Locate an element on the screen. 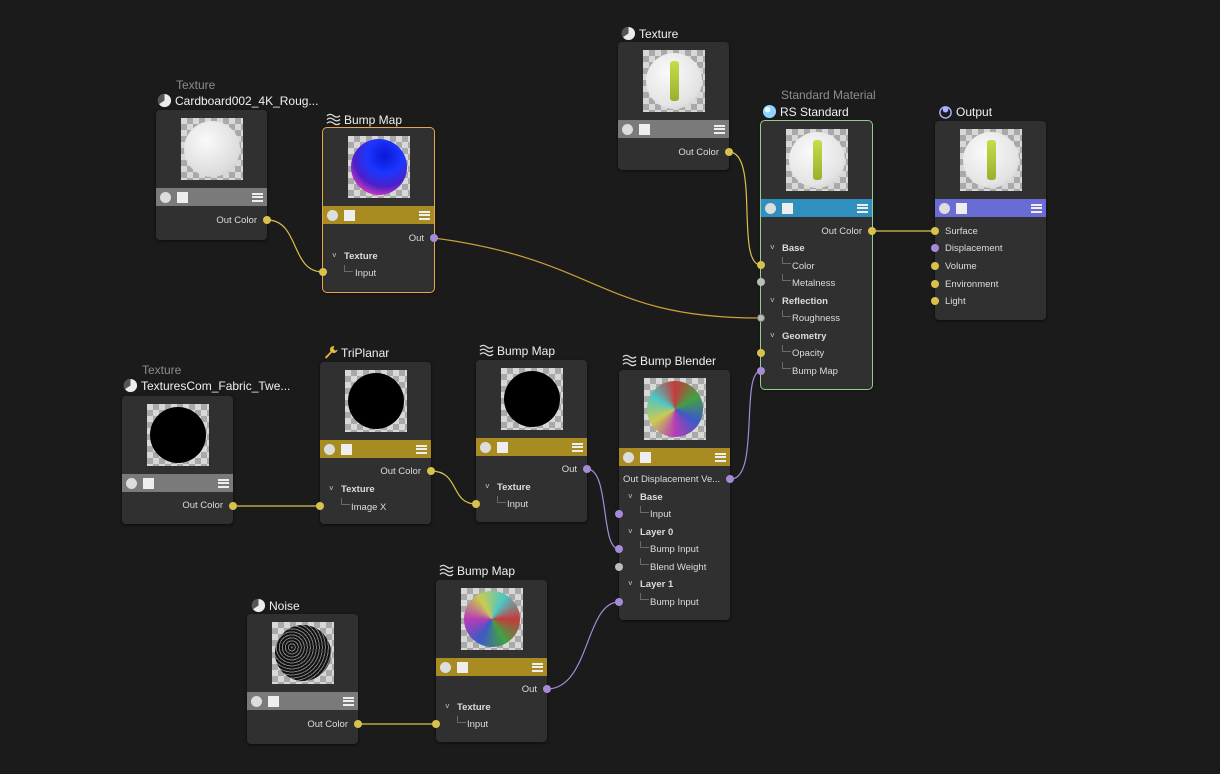 The image size is (1220, 774). triplanar-node: Out Color ˅ Texture Image X is located at coordinates (375, 443).